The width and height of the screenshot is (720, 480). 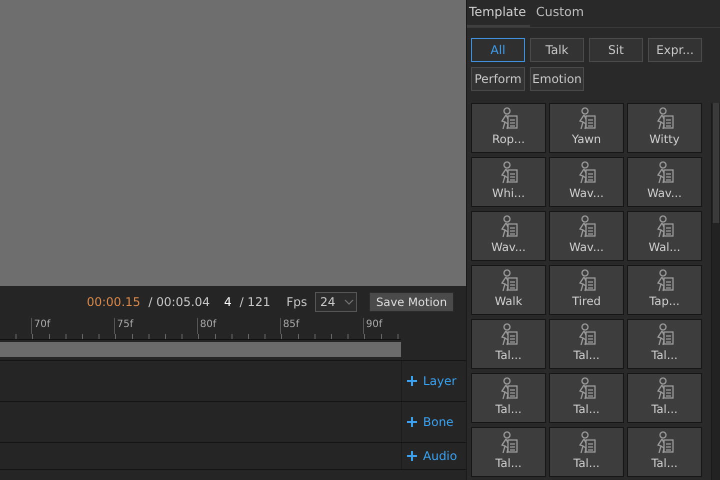 I want to click on current-frame: 4, so click(x=228, y=302).